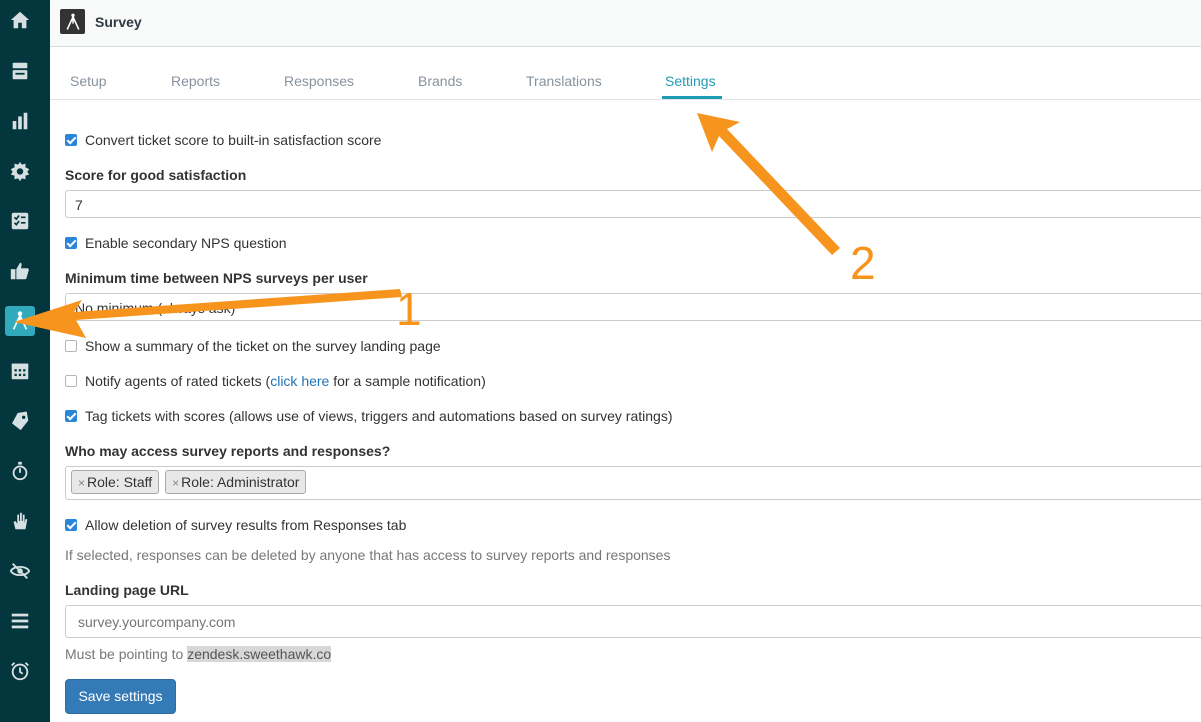  I want to click on survey-app-logo, so click(72, 21).